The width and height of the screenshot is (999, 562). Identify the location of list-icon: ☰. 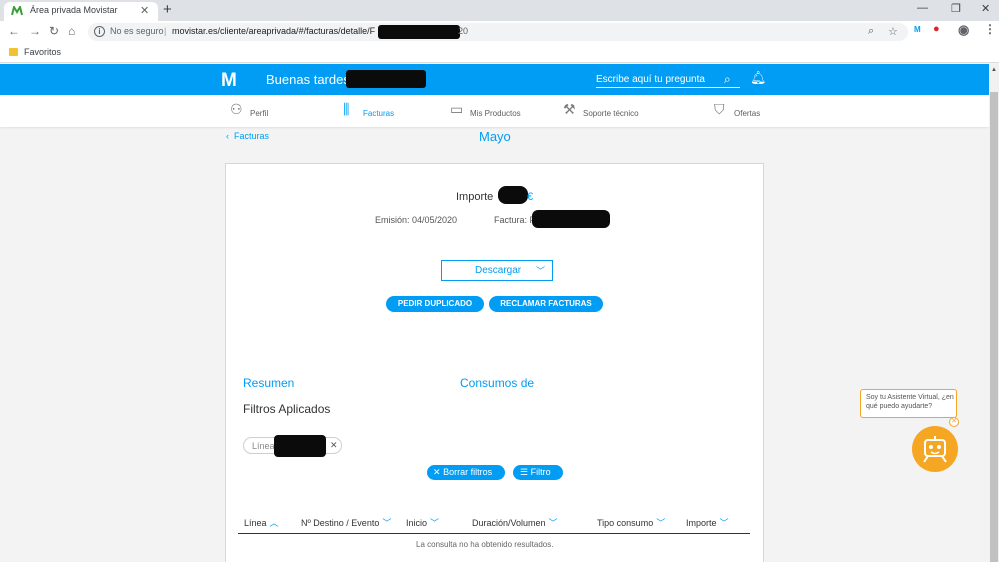
(524, 472).